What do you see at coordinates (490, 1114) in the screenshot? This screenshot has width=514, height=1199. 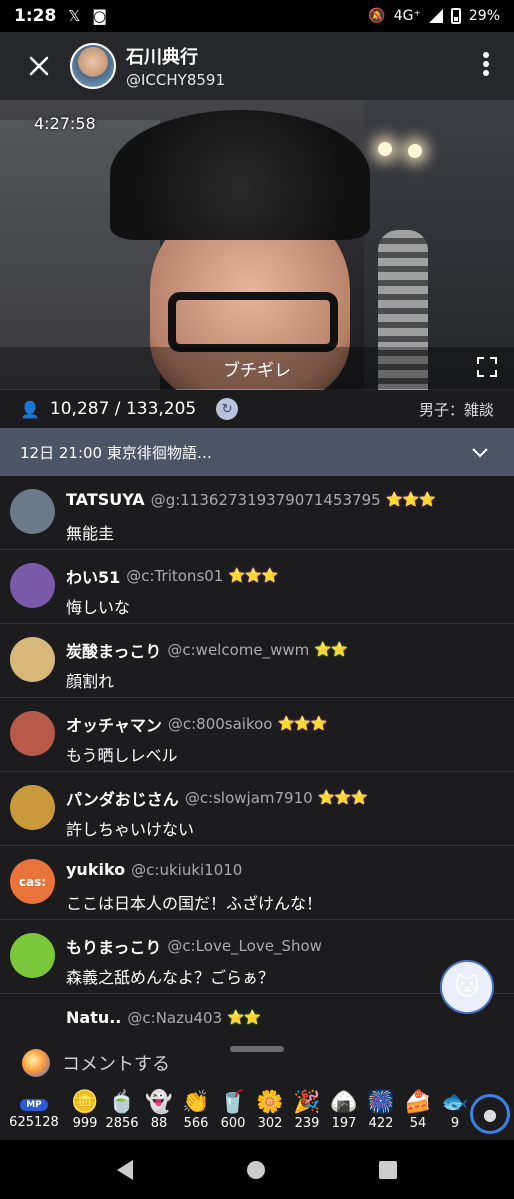 I see `coin-purchase-button: ●` at bounding box center [490, 1114].